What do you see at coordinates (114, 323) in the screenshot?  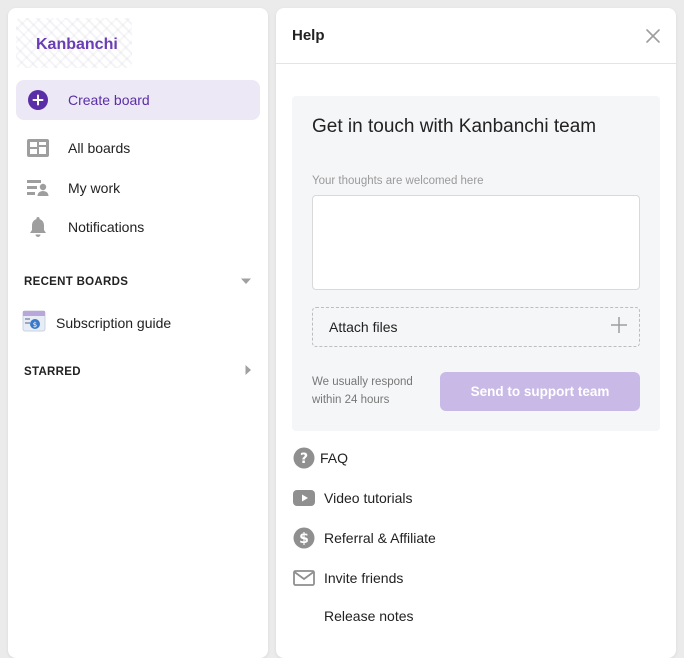 I see `recent-board-label: Subscription guide` at bounding box center [114, 323].